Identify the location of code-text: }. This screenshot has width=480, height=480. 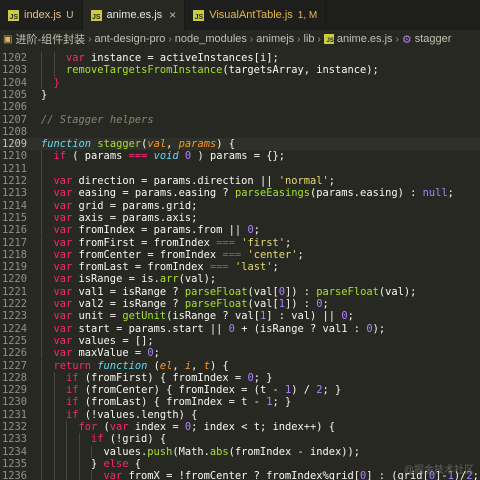
(44, 94).